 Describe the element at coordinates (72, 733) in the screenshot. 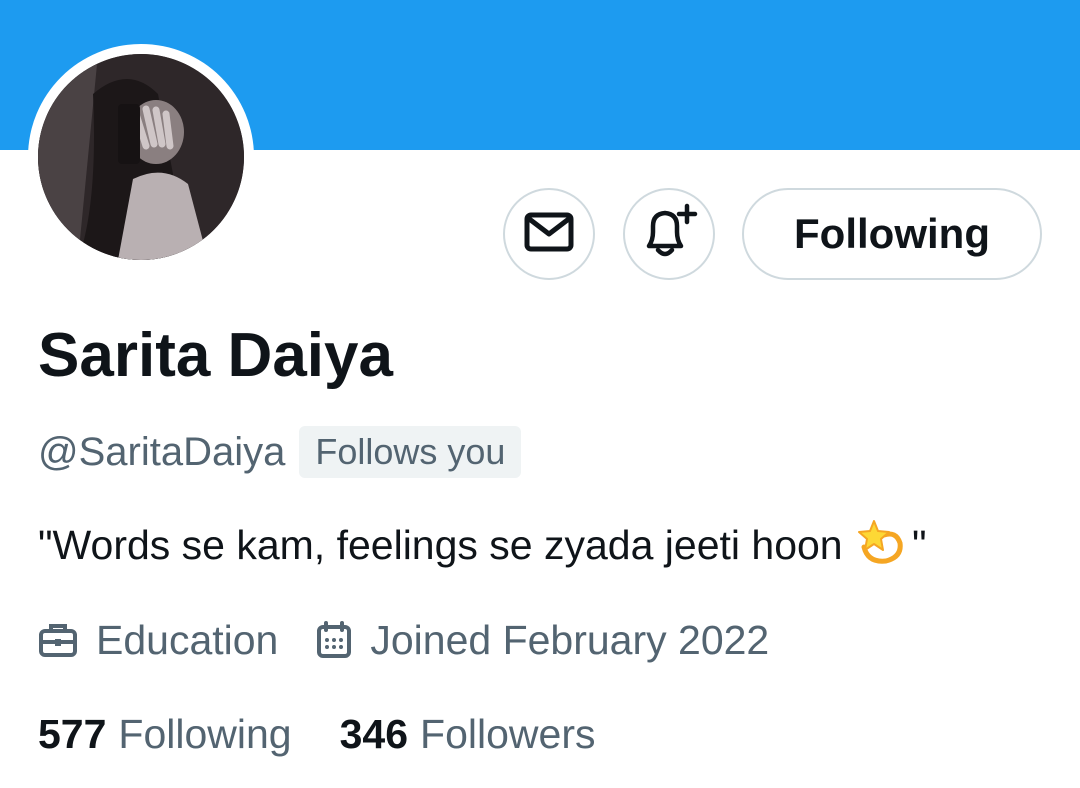

I see `following-count: 577` at that location.